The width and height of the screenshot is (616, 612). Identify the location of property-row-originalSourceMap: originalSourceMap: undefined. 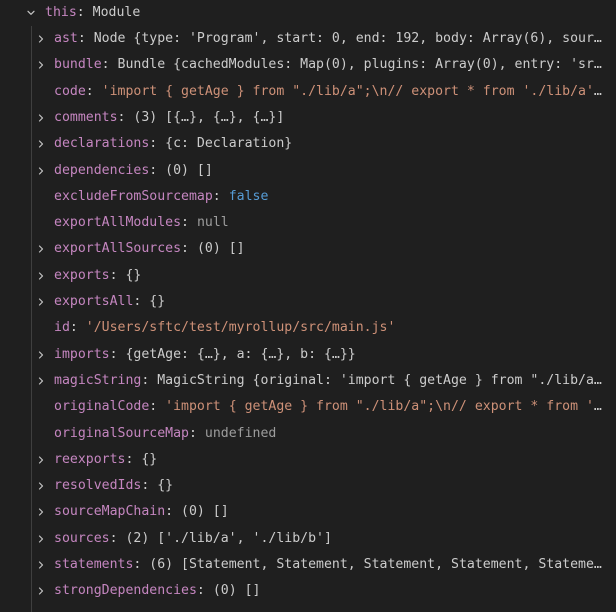
(308, 434).